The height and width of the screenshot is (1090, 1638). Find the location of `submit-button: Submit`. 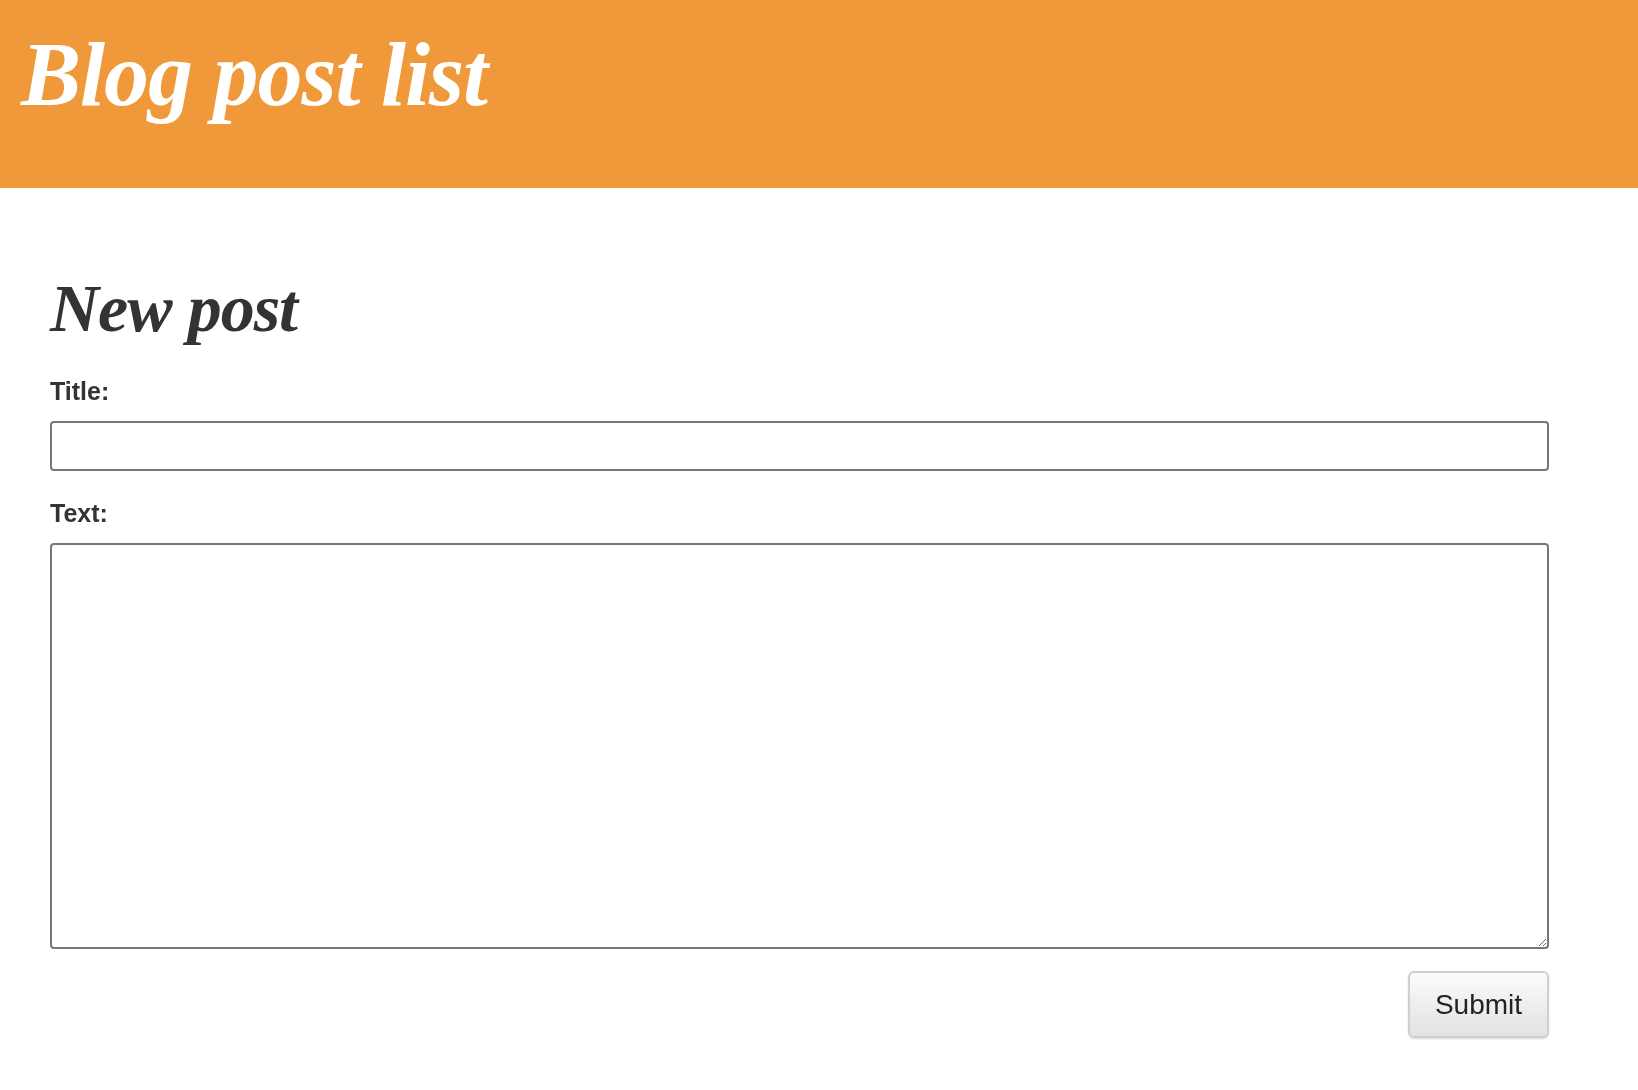

submit-button: Submit is located at coordinates (1478, 1004).